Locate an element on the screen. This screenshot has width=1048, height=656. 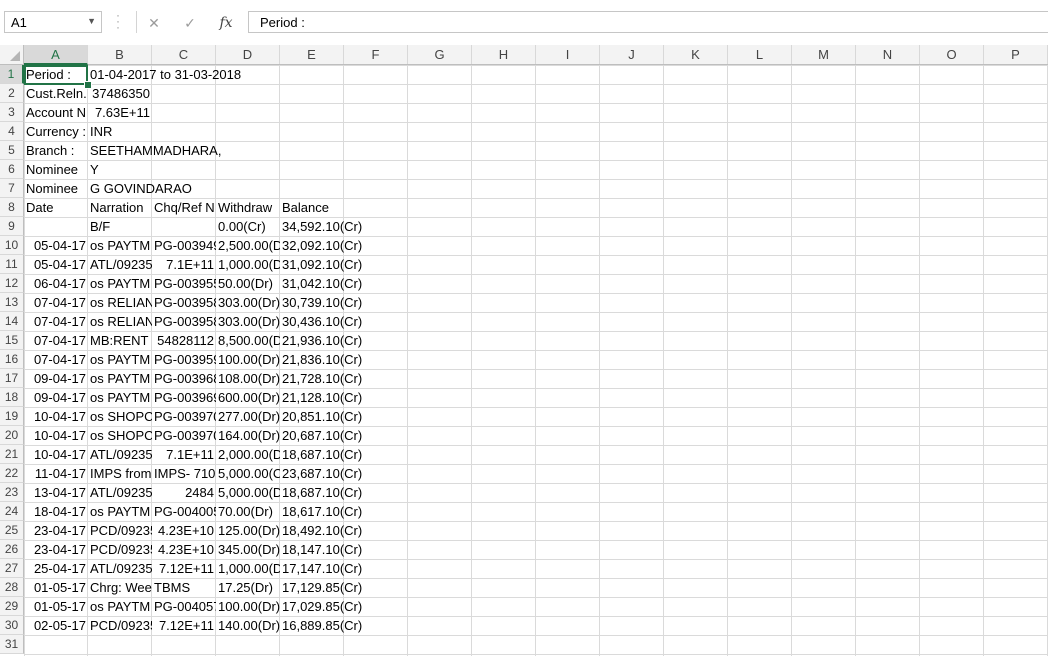
cell-a20: 10-04-17 is located at coordinates (56, 435).